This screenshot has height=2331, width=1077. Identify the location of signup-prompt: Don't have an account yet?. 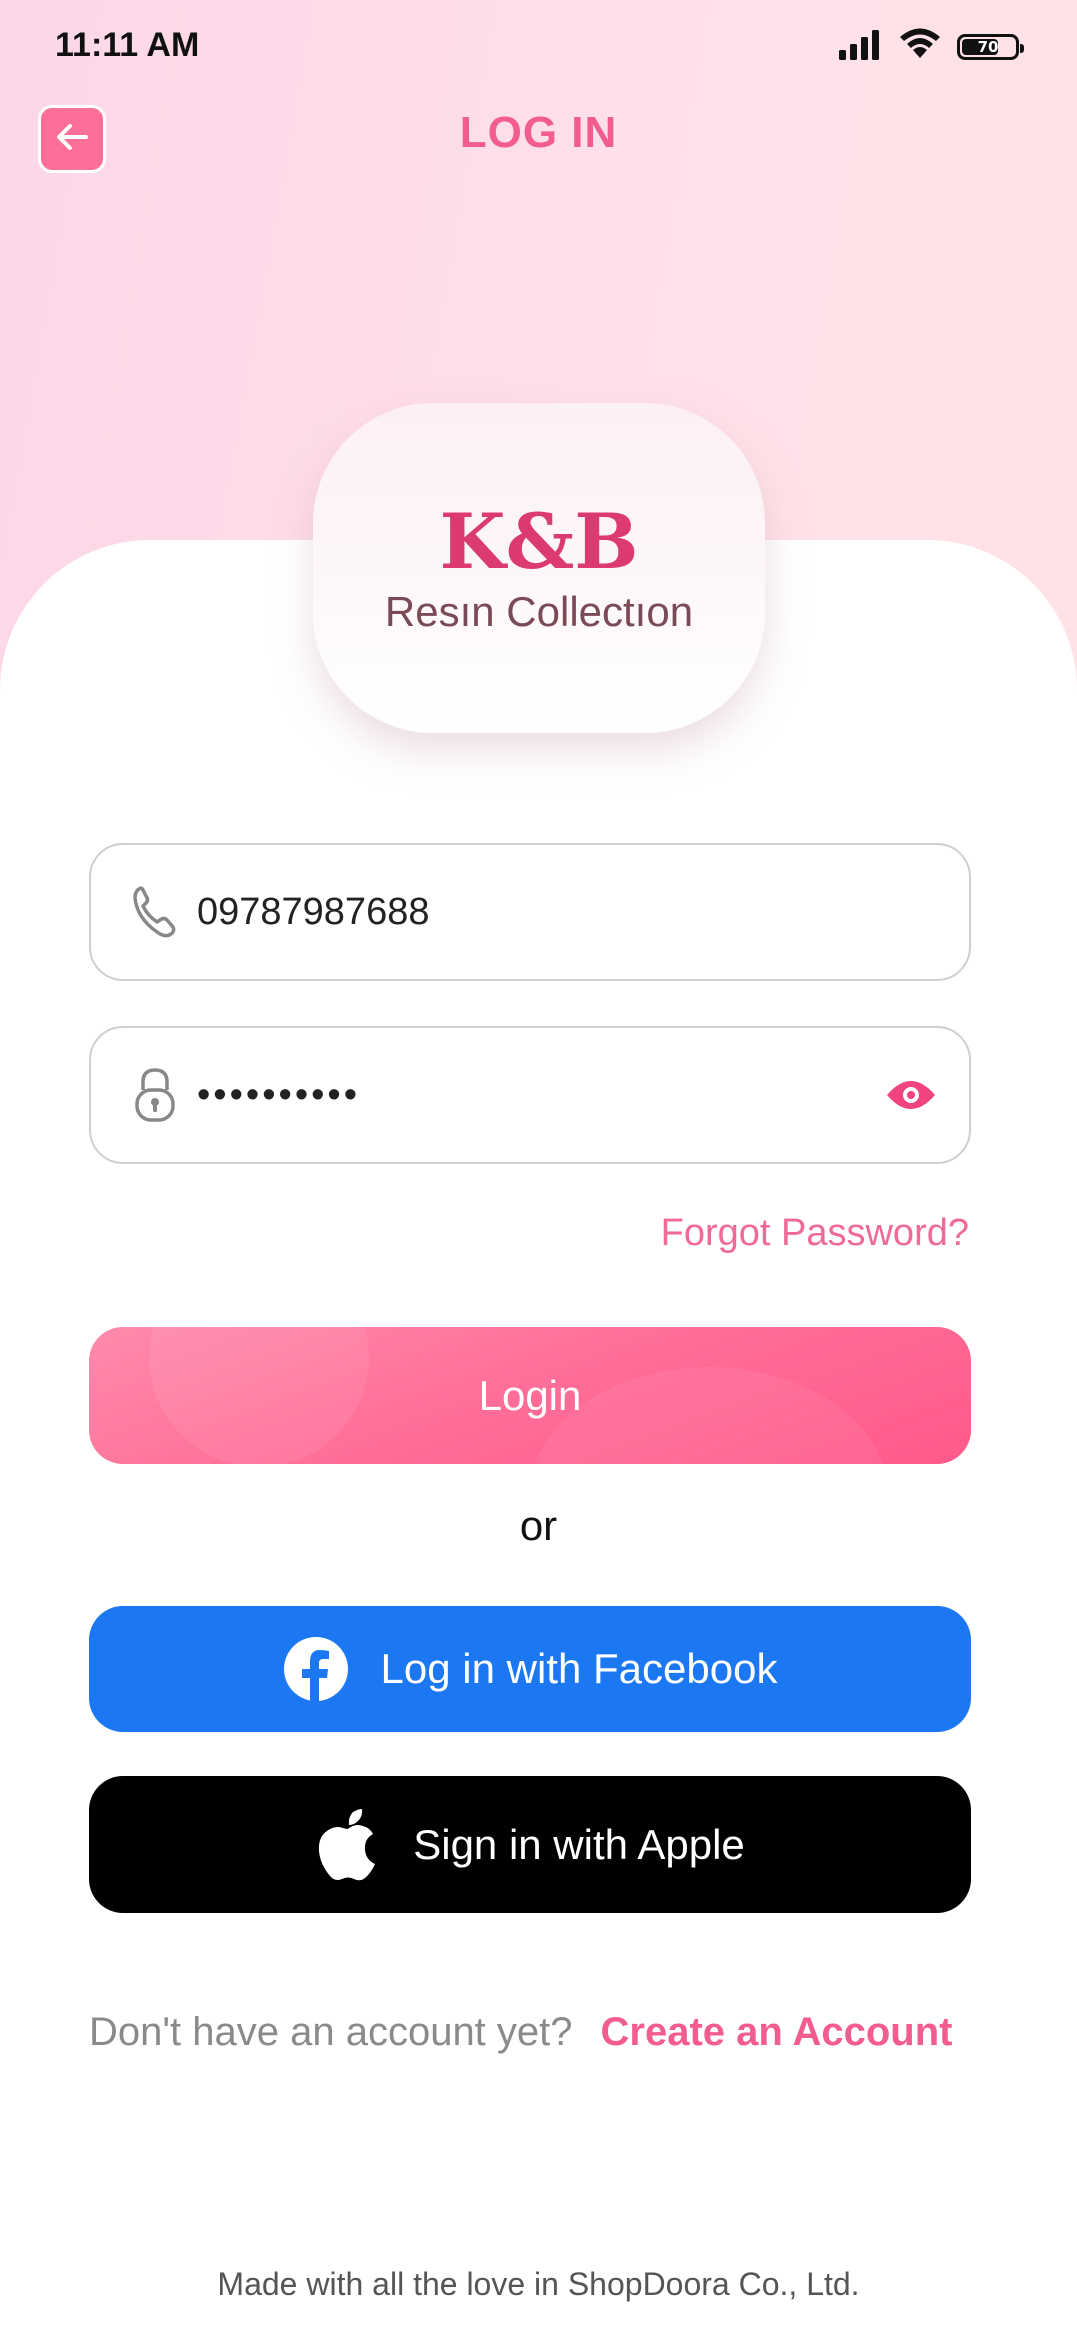
(331, 2032).